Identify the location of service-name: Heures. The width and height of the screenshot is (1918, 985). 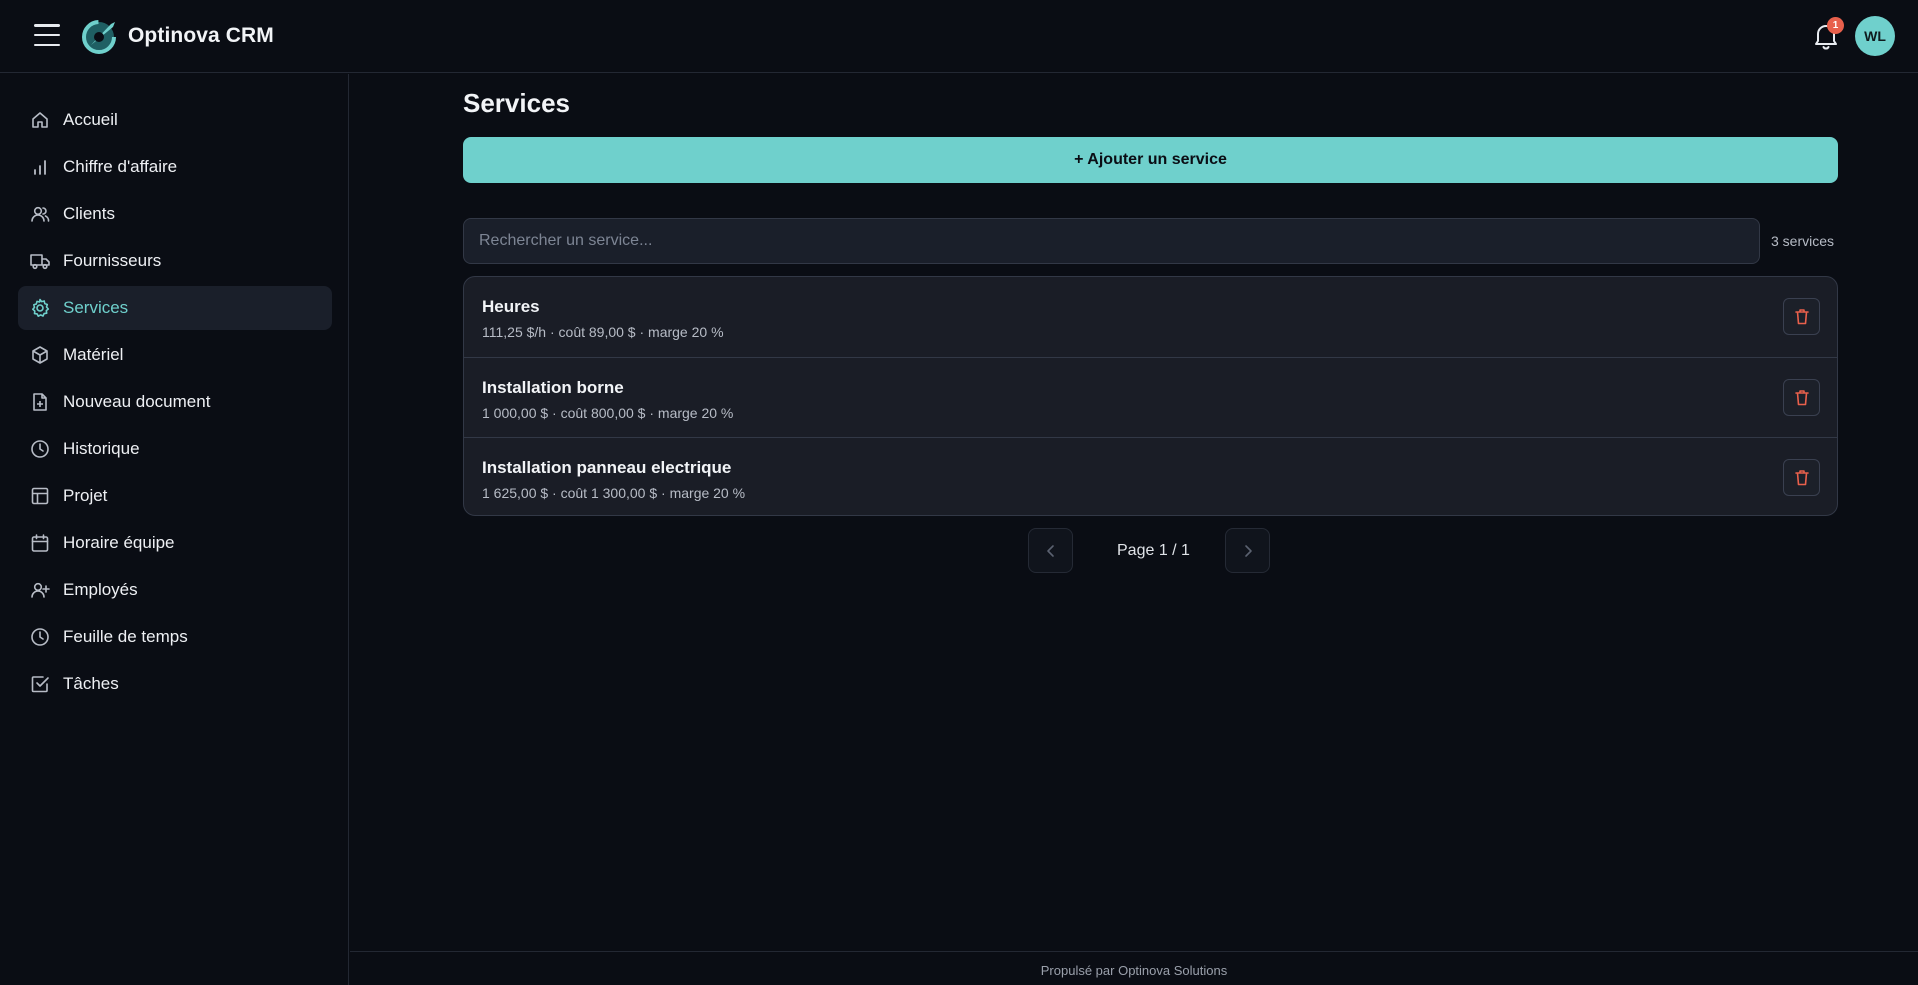
(511, 306).